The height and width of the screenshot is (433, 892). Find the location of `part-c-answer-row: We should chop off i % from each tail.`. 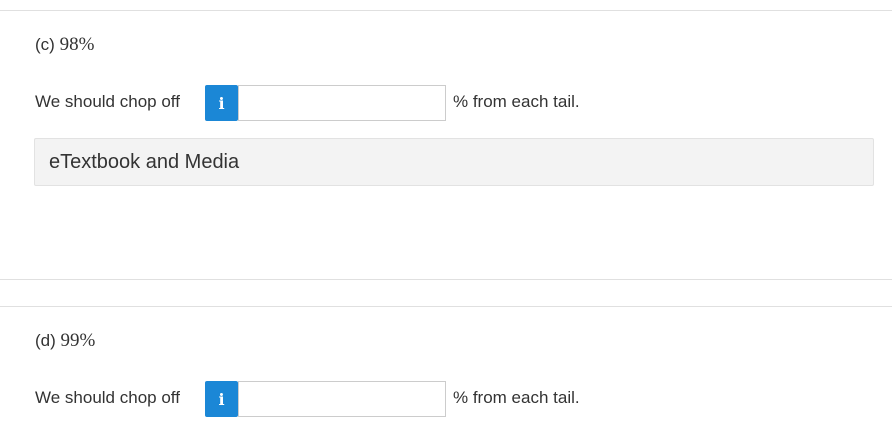

part-c-answer-row: We should chop off i % from each tail. is located at coordinates (463, 103).